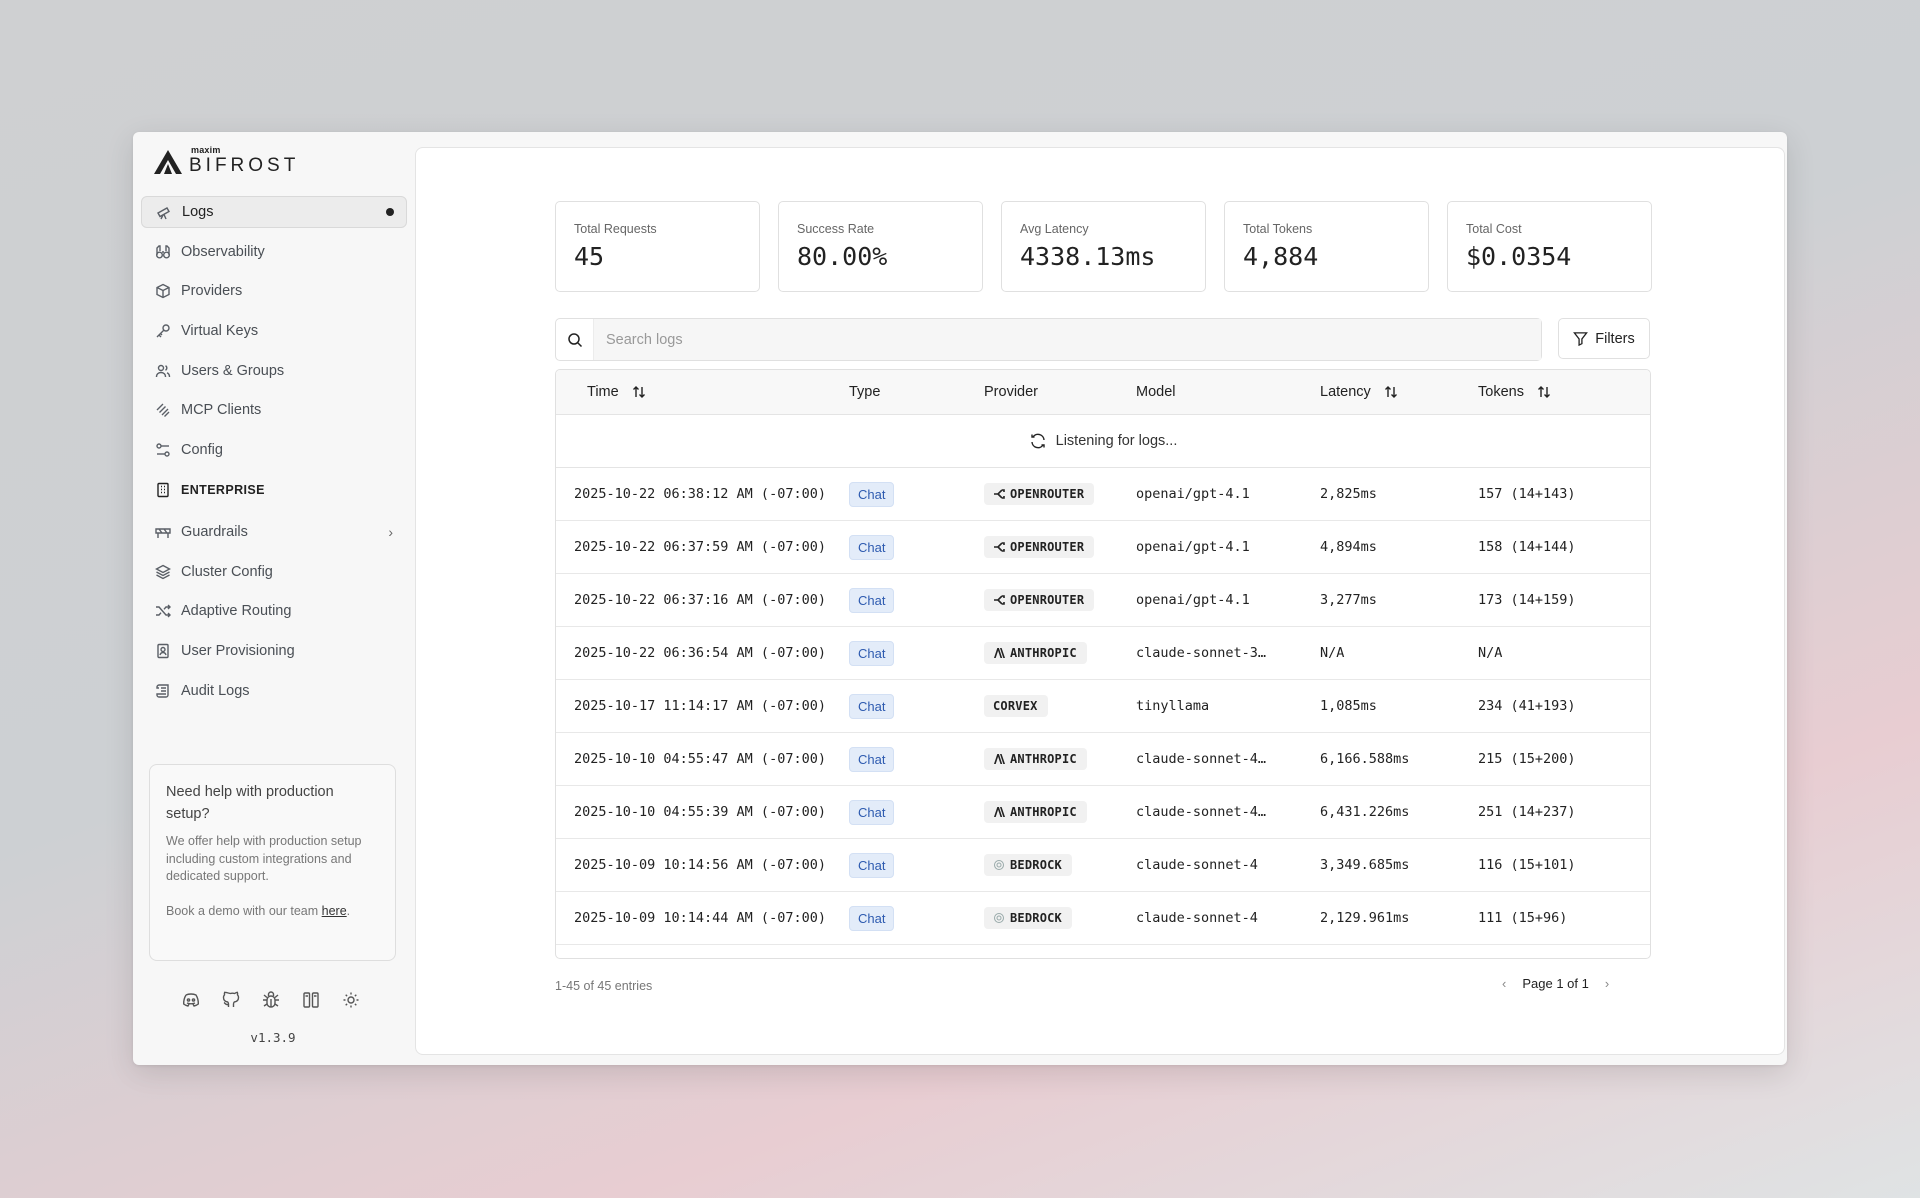 The width and height of the screenshot is (1920, 1198). Describe the element at coordinates (700, 759) in the screenshot. I see `cell-time: 2025-10-10 04:55:47 AM (-07:00)` at that location.